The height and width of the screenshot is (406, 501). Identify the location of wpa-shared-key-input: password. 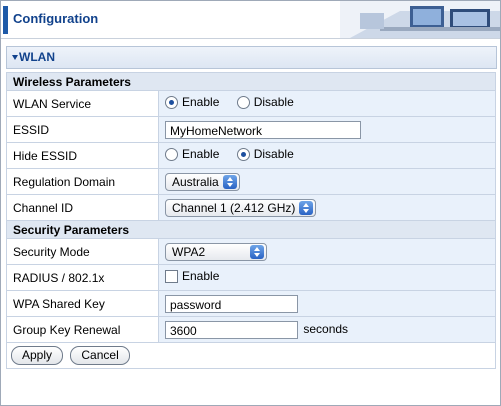
(231, 303).